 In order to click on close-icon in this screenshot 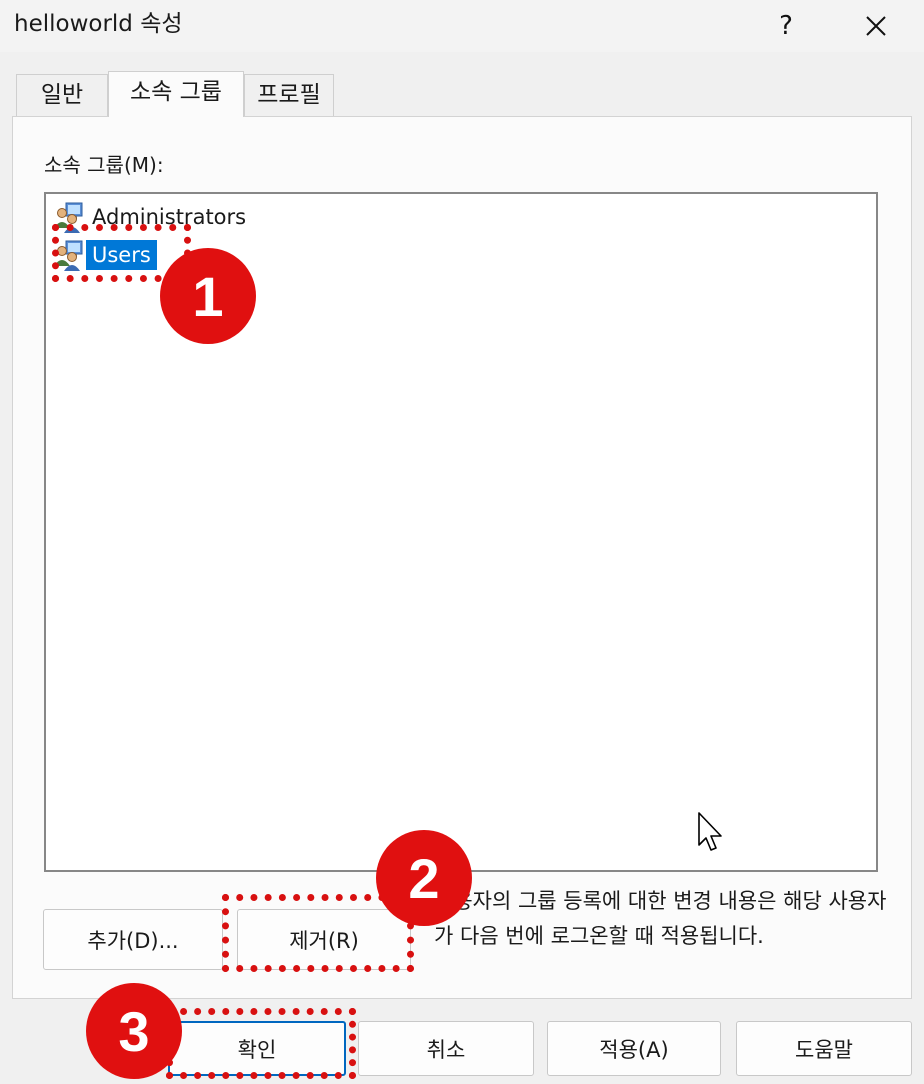, I will do `click(876, 26)`.